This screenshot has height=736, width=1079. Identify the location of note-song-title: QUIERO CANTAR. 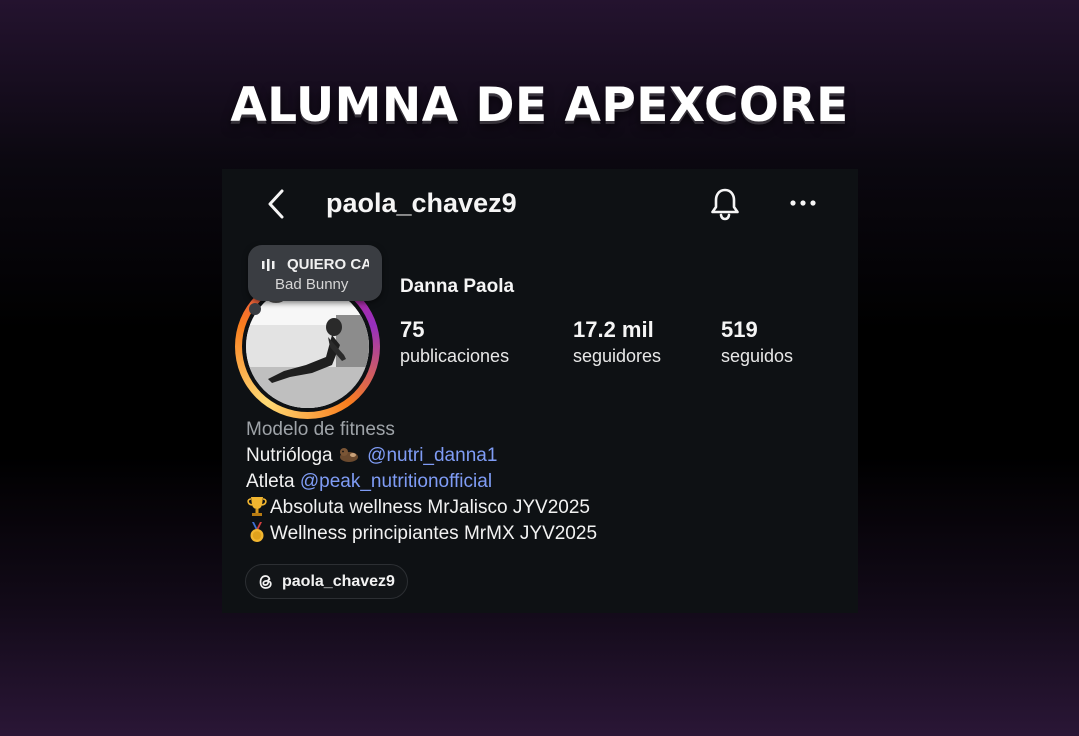
(328, 264).